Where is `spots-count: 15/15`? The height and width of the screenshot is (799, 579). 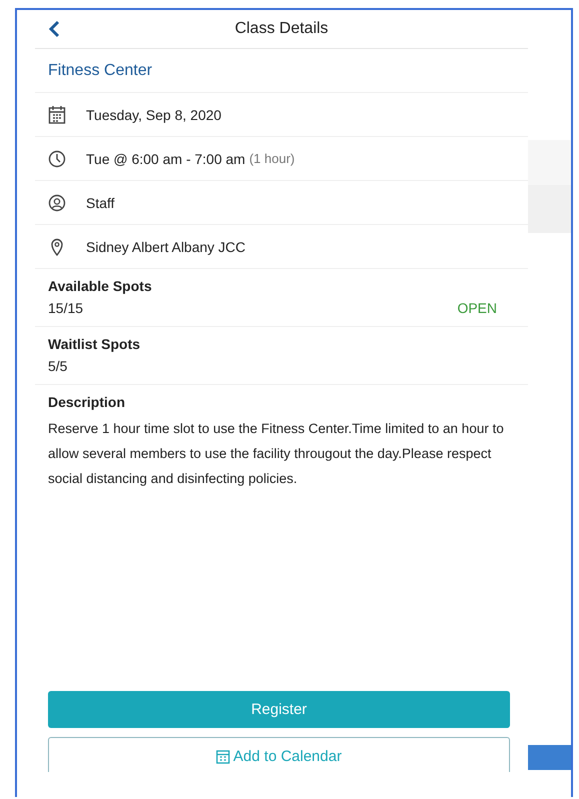
spots-count: 15/15 is located at coordinates (66, 308).